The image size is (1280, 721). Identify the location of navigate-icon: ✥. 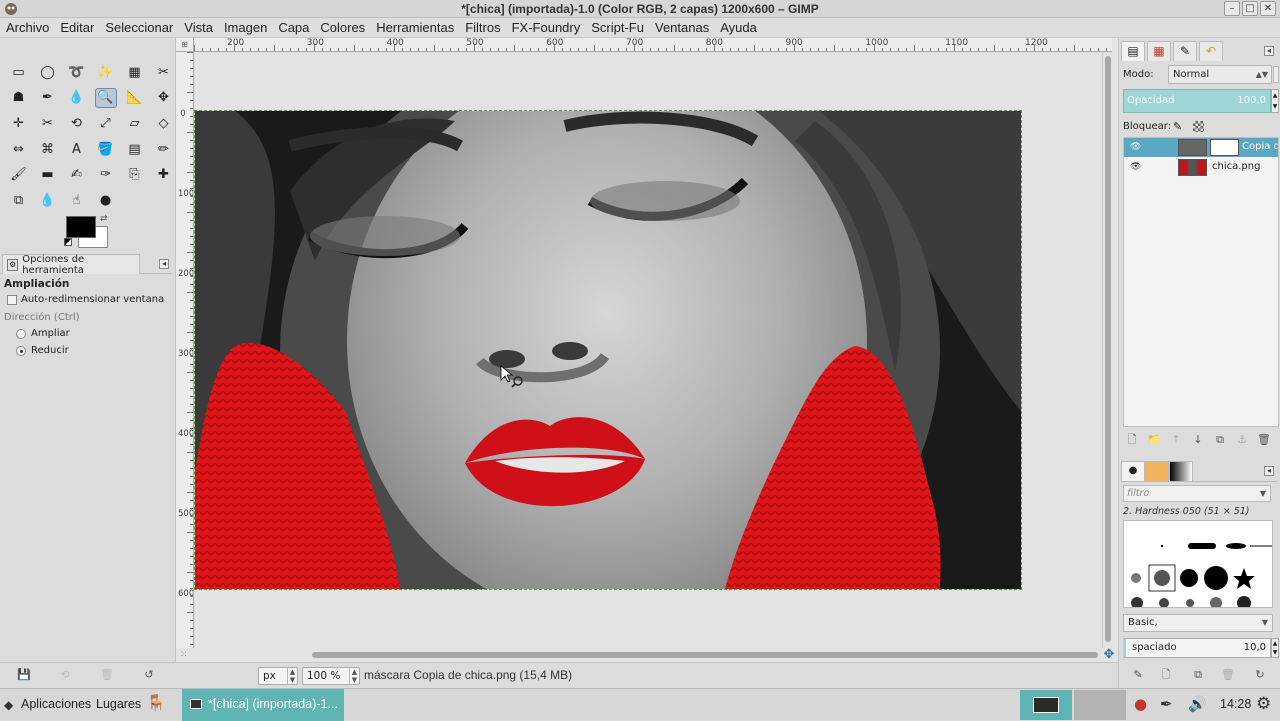
(1109, 655).